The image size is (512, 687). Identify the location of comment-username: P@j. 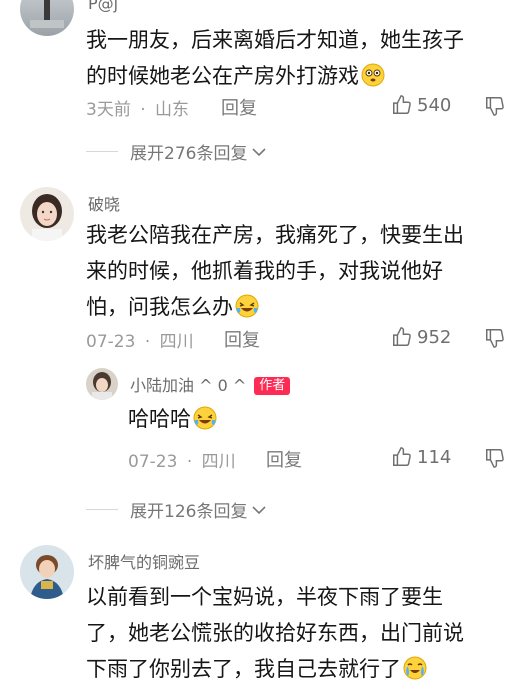
(103, 6).